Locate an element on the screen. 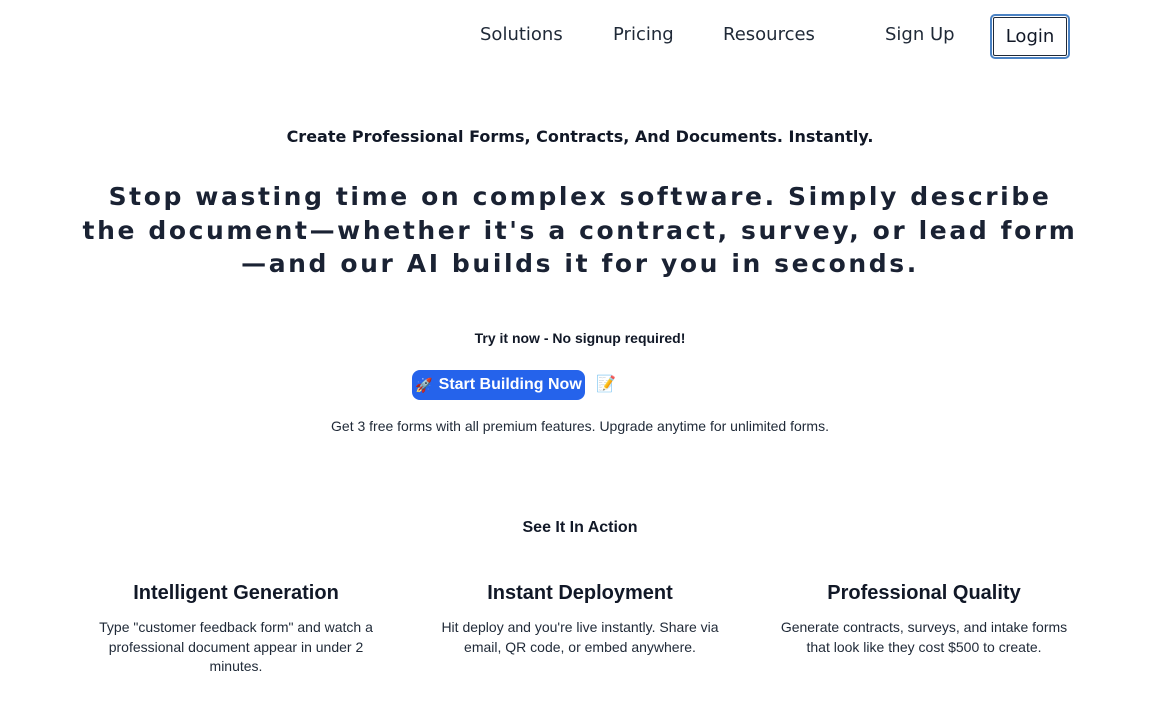 This screenshot has width=1160, height=720. start-building-label: Start Building Now is located at coordinates (510, 384).